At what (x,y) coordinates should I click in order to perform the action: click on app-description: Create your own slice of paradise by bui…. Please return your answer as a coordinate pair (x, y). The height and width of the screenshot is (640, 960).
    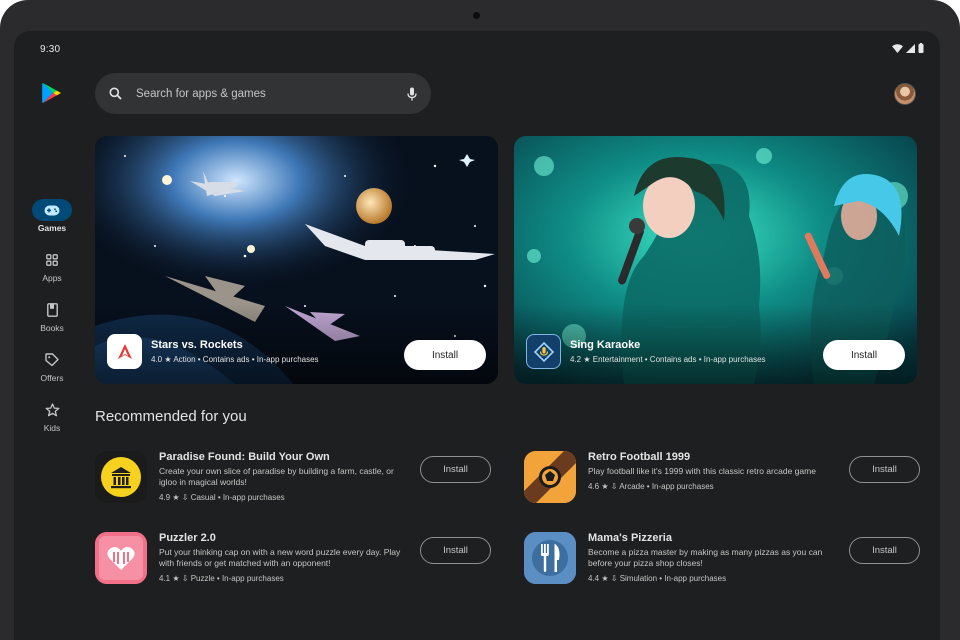
    Looking at the image, I should click on (276, 476).